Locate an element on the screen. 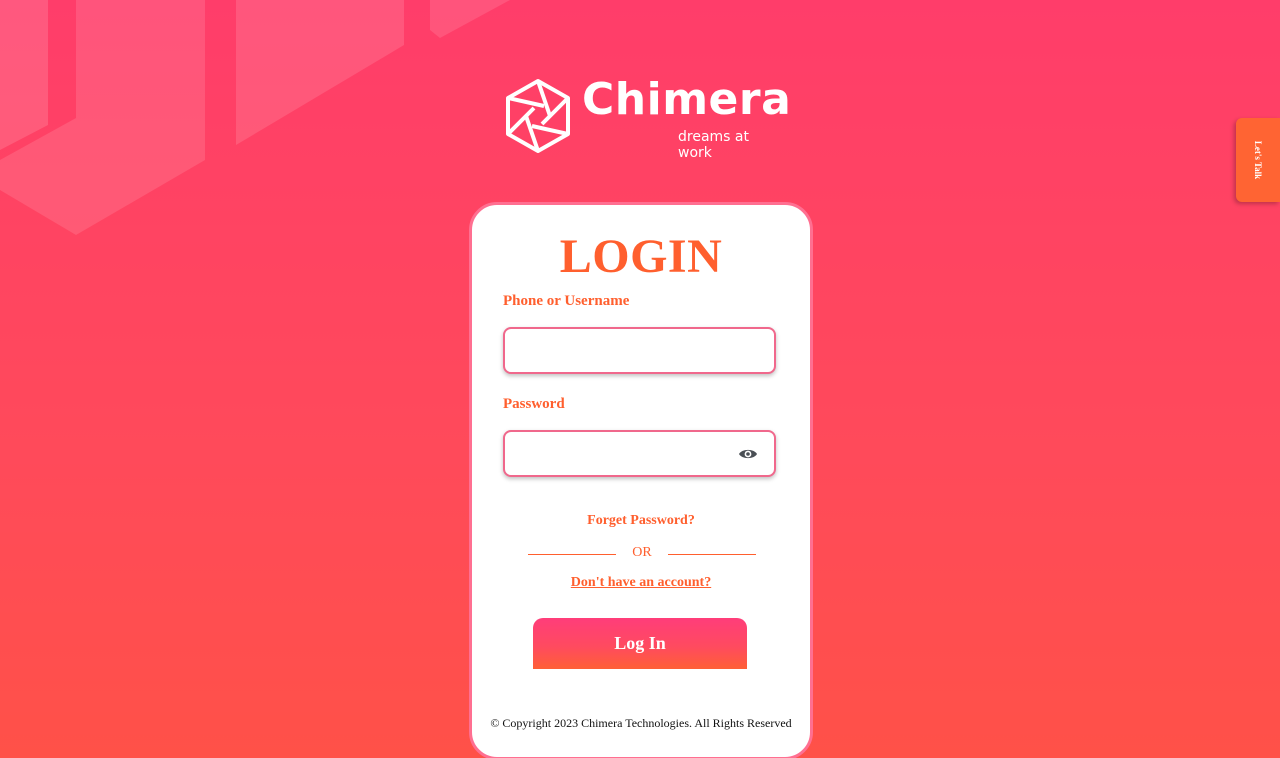 This screenshot has width=1280, height=758. or-text: OR is located at coordinates (642, 552).